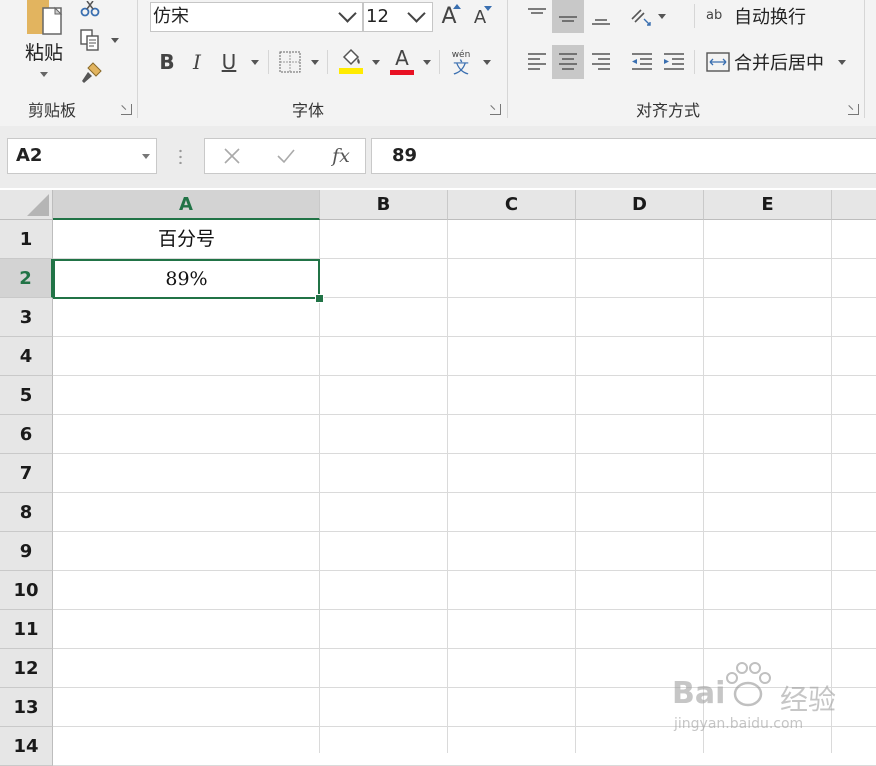 Image resolution: width=876 pixels, height=766 pixels. I want to click on name-box: A2, so click(82, 156).